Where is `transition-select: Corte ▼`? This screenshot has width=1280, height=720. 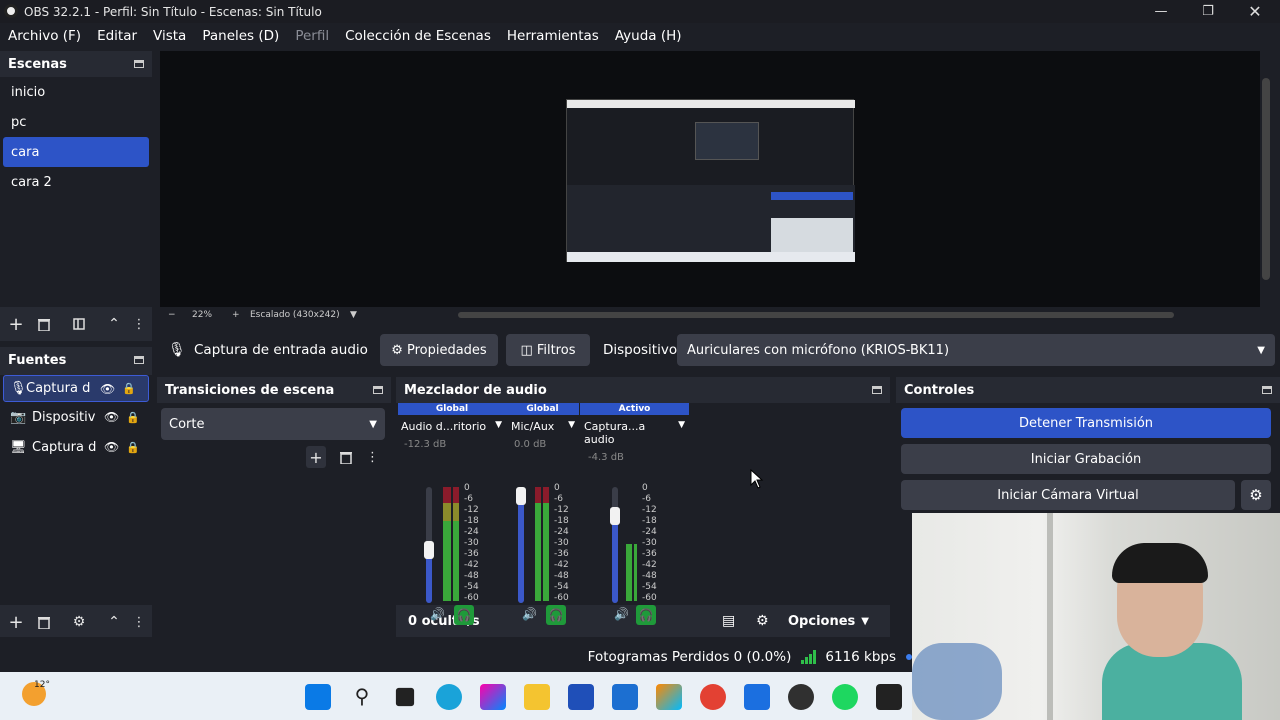
transition-select: Corte ▼ is located at coordinates (273, 424).